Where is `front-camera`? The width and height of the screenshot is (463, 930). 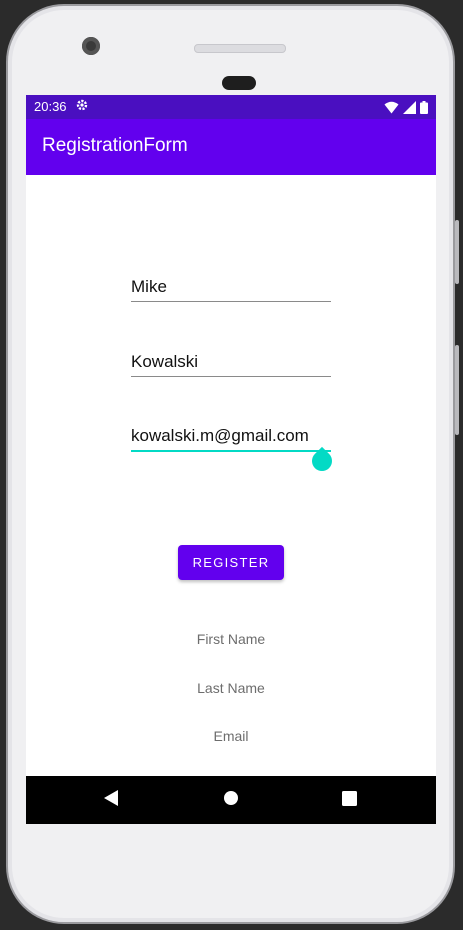
front-camera is located at coordinates (91, 46).